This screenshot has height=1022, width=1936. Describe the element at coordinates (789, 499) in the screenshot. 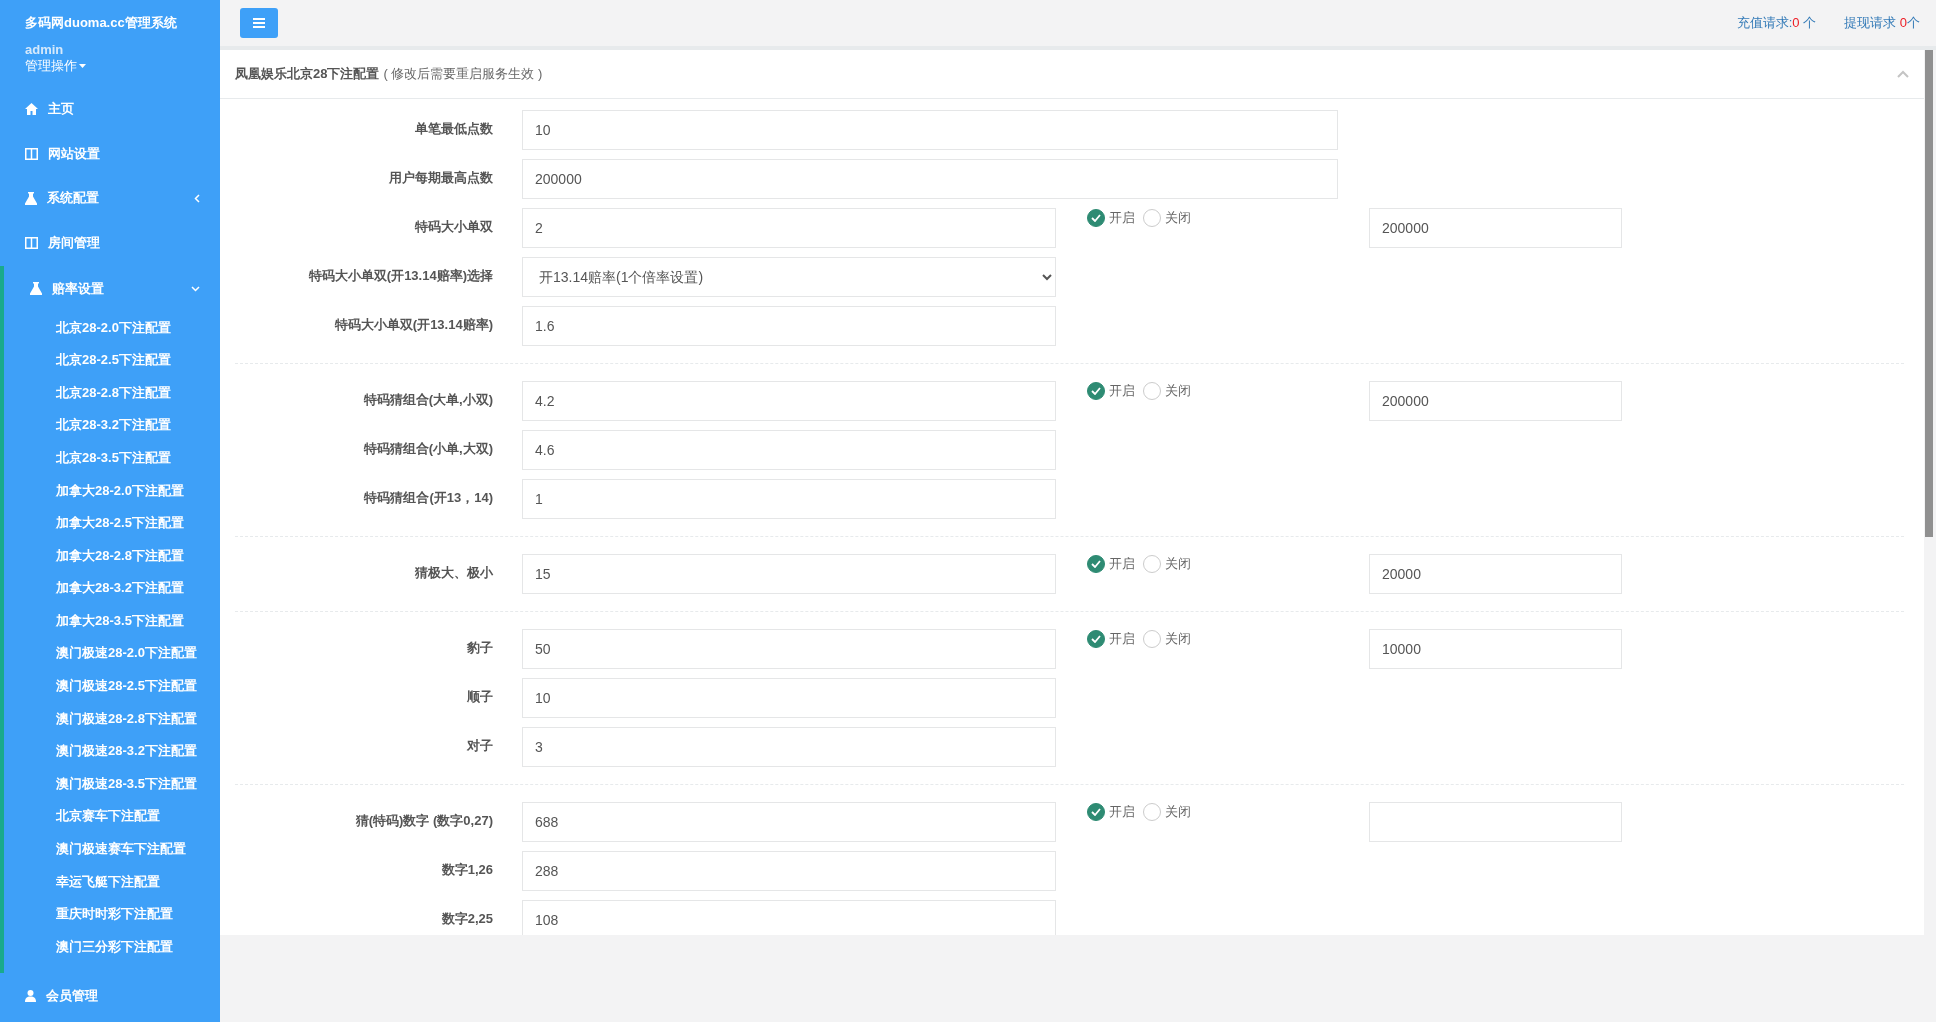

I see `input-field: 1` at that location.